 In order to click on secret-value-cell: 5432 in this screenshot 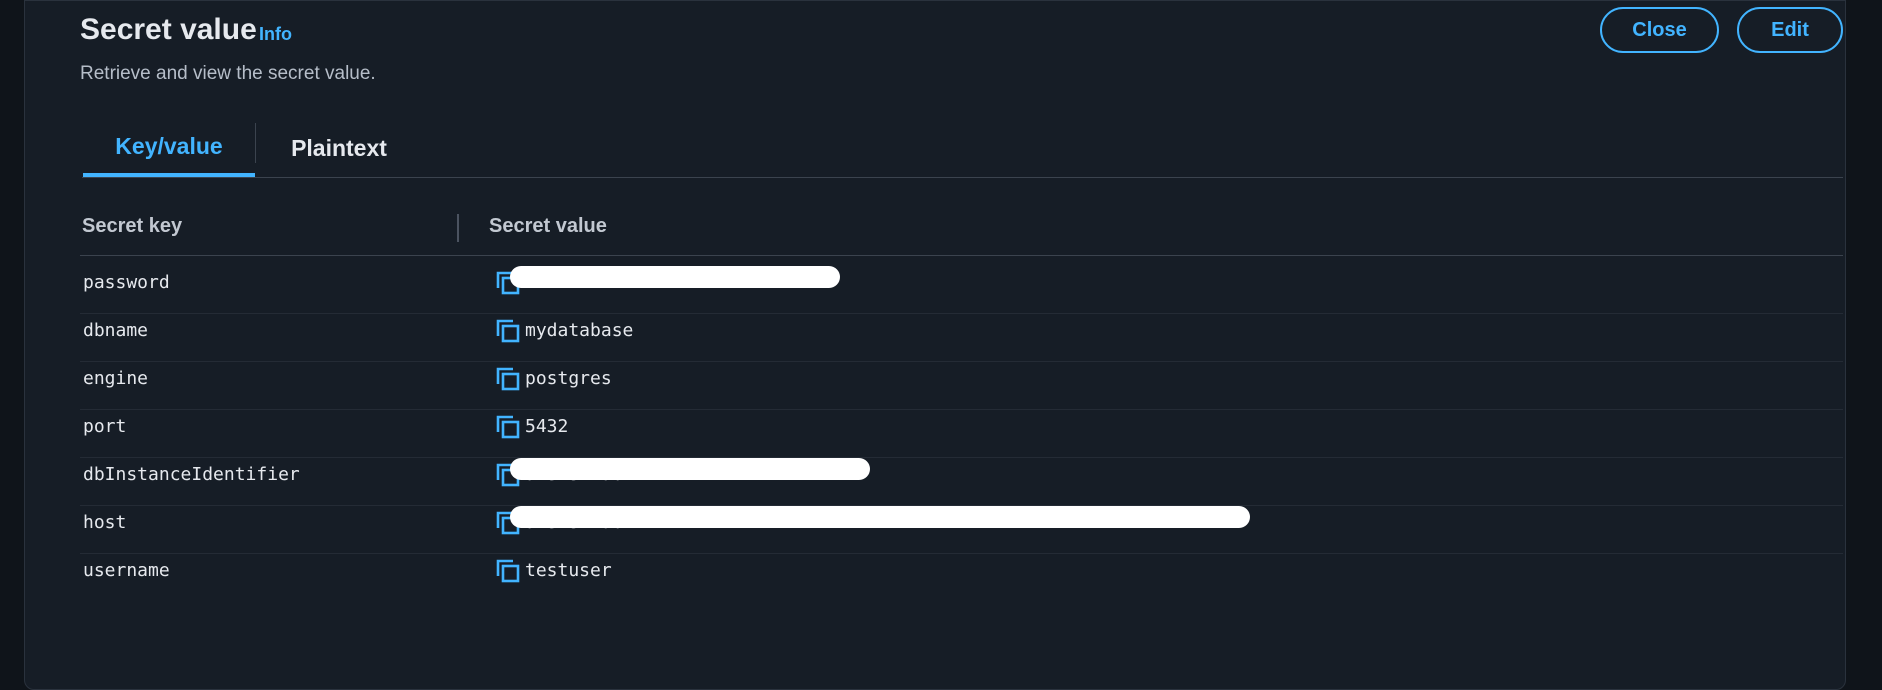, I will do `click(547, 426)`.